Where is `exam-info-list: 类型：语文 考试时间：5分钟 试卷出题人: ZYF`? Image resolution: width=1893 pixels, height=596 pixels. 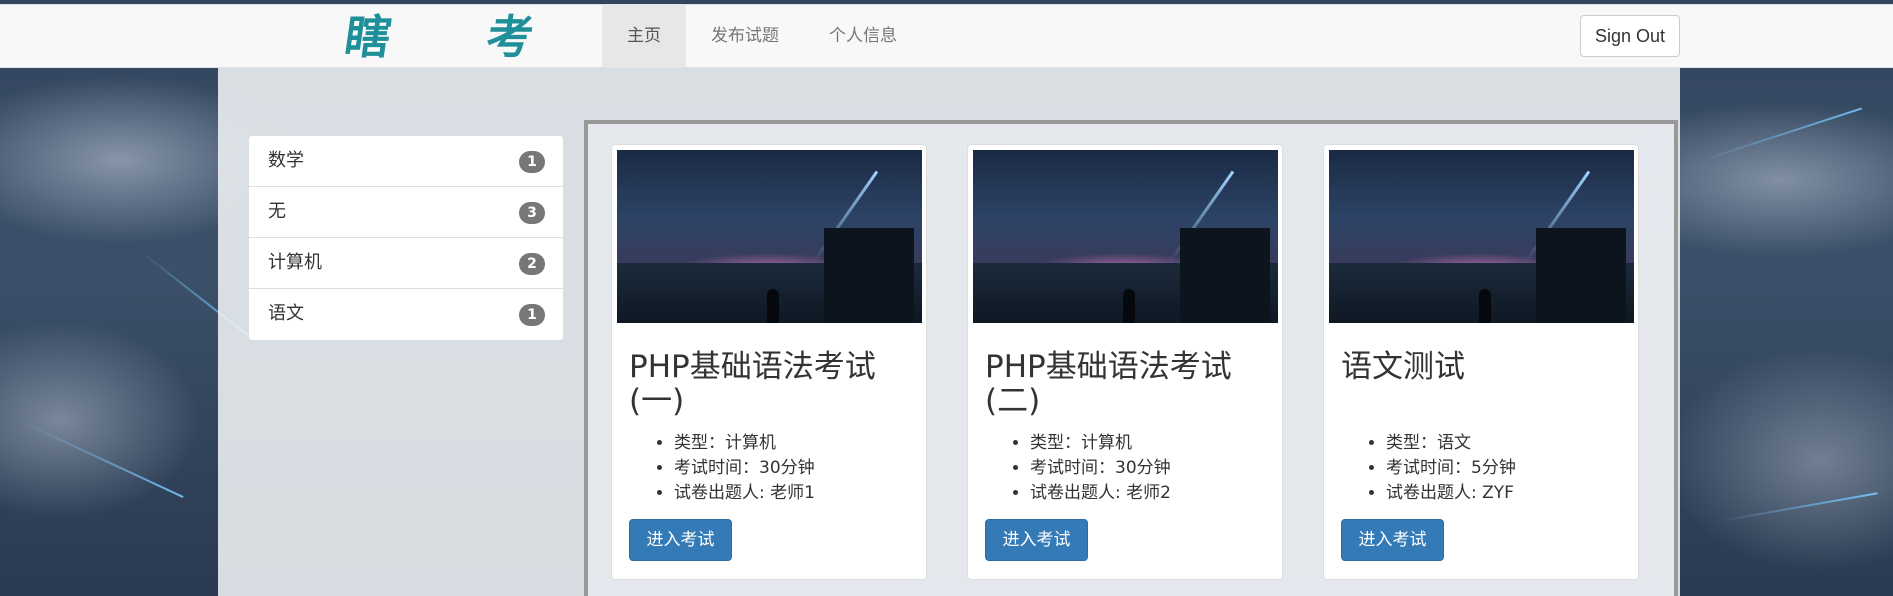
exam-info-list: 类型：语文 考试时间：5分钟 试卷出题人: ZYF is located at coordinates (1440, 468).